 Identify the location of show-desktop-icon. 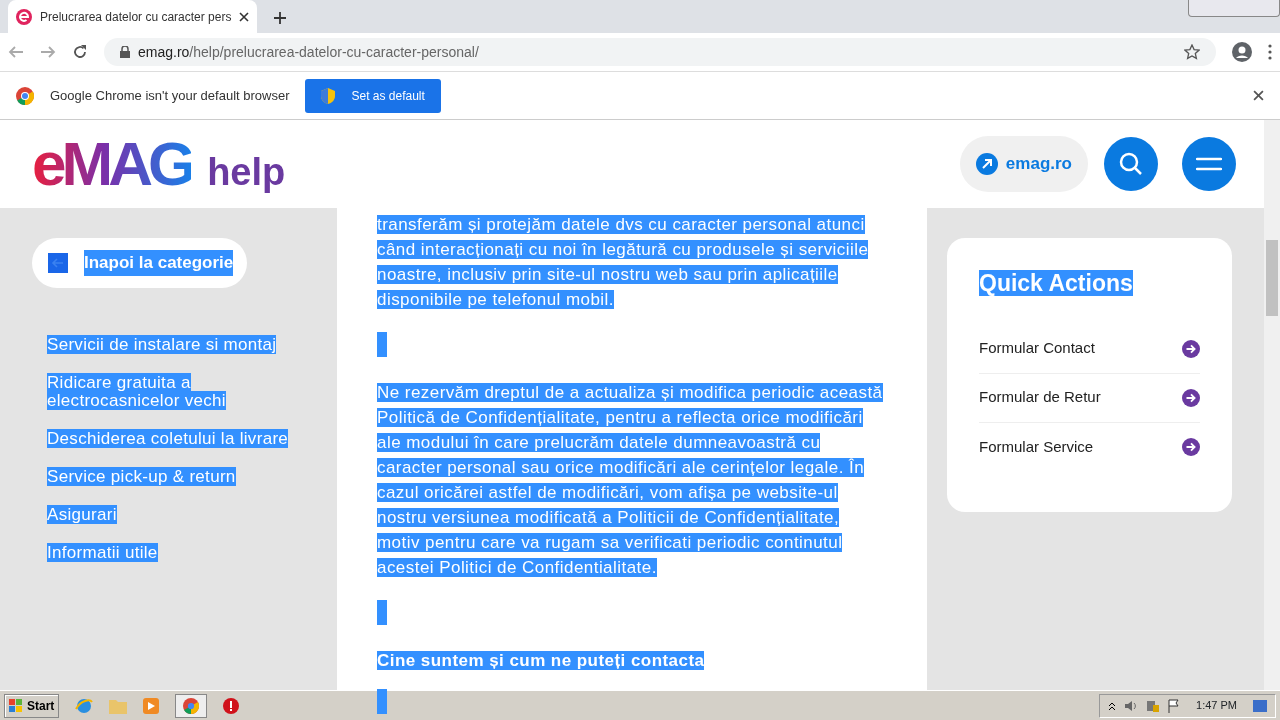
(1260, 705).